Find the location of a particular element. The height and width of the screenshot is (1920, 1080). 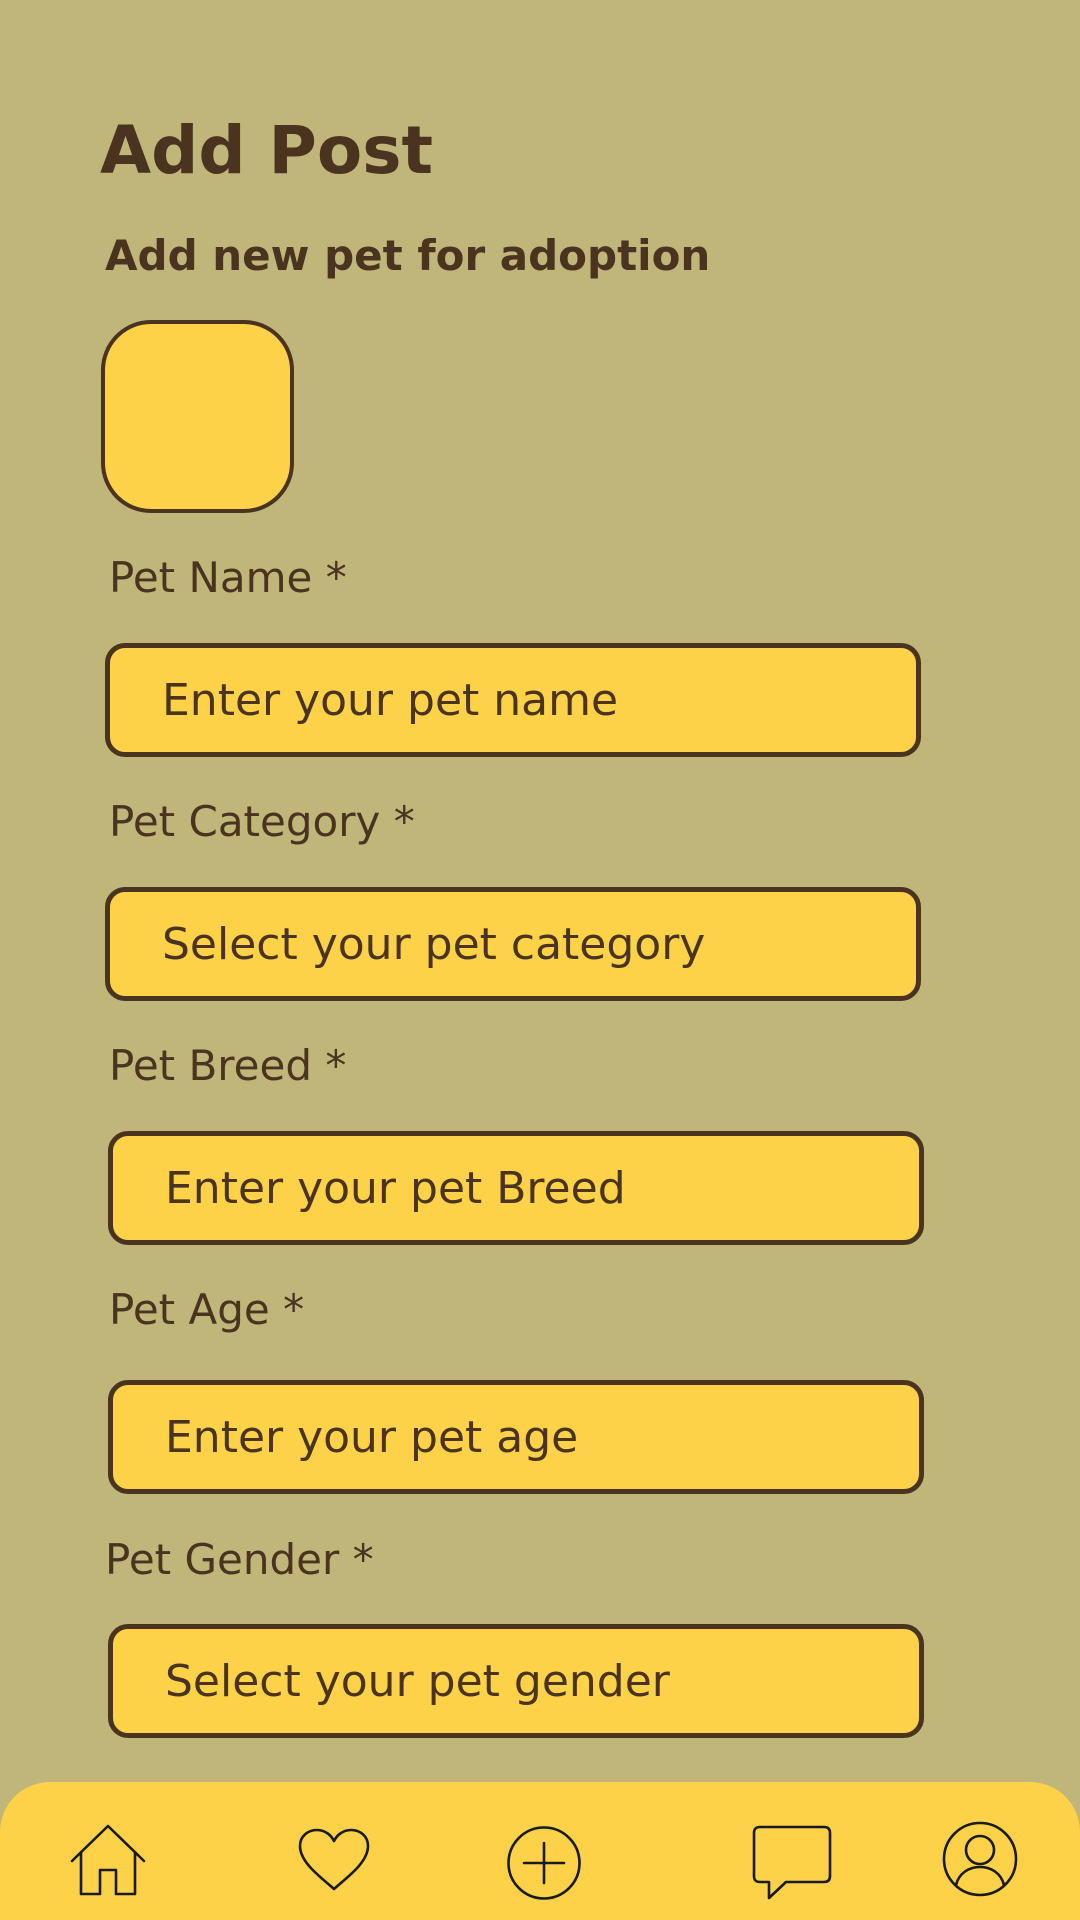

pet-gender-placeholder: Select your pet gender is located at coordinates (417, 1681).